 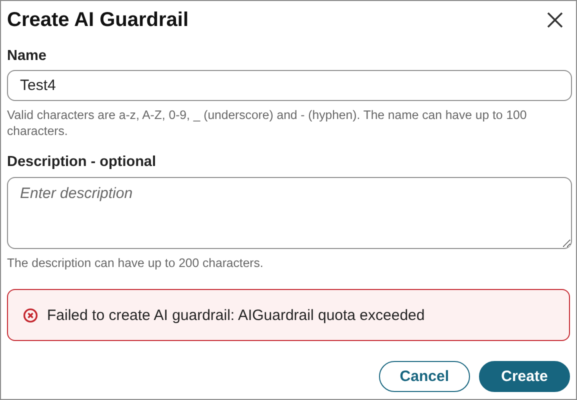 What do you see at coordinates (524, 376) in the screenshot?
I see `create-button: Create` at bounding box center [524, 376].